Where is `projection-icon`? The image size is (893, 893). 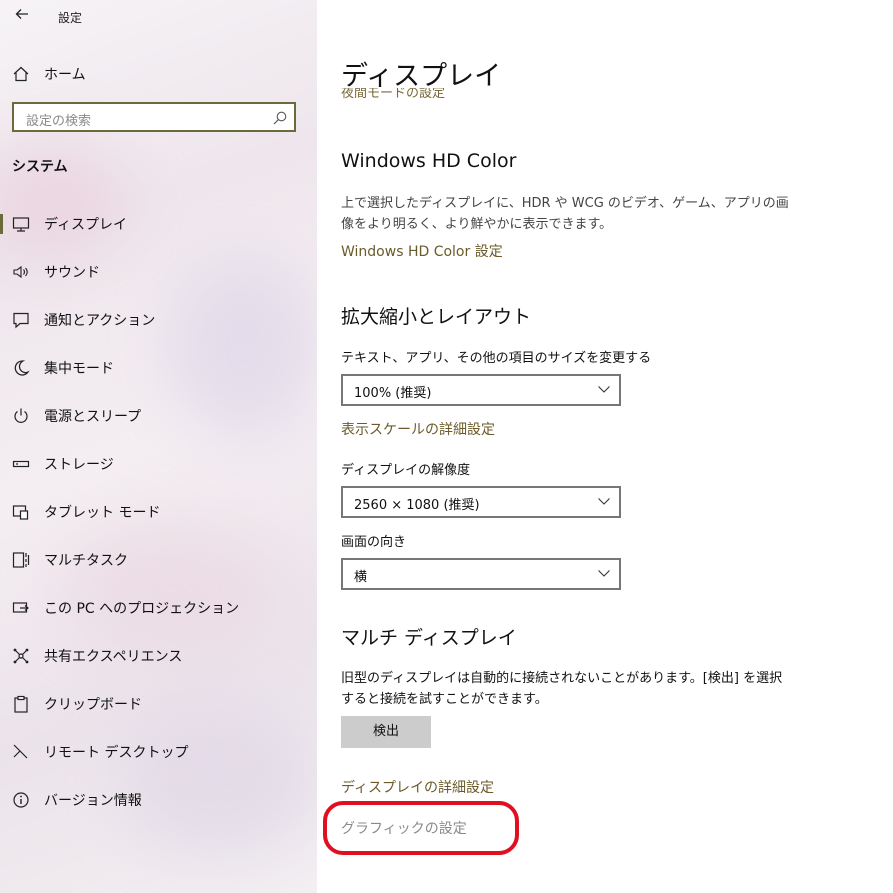 projection-icon is located at coordinates (20, 607).